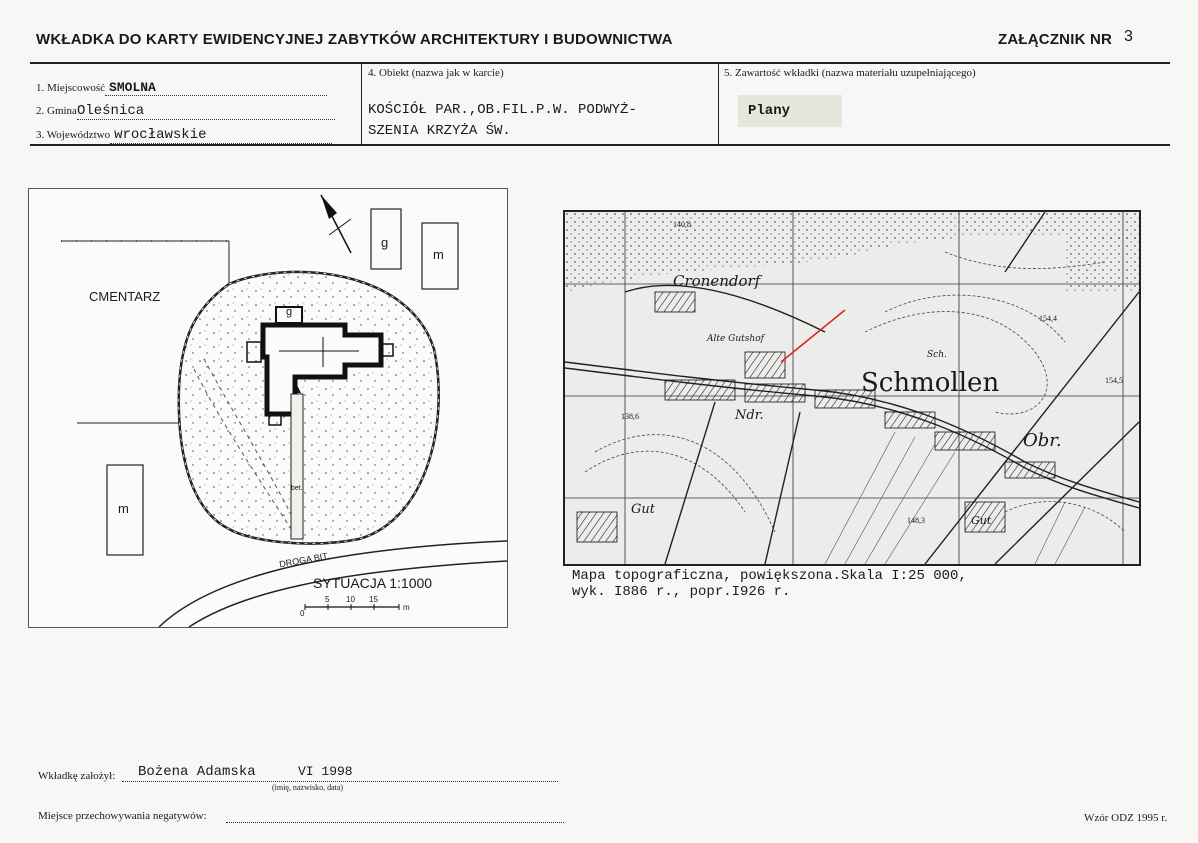 The height and width of the screenshot is (843, 1198). I want to click on commune-label: 2. Gmina, so click(56, 111).